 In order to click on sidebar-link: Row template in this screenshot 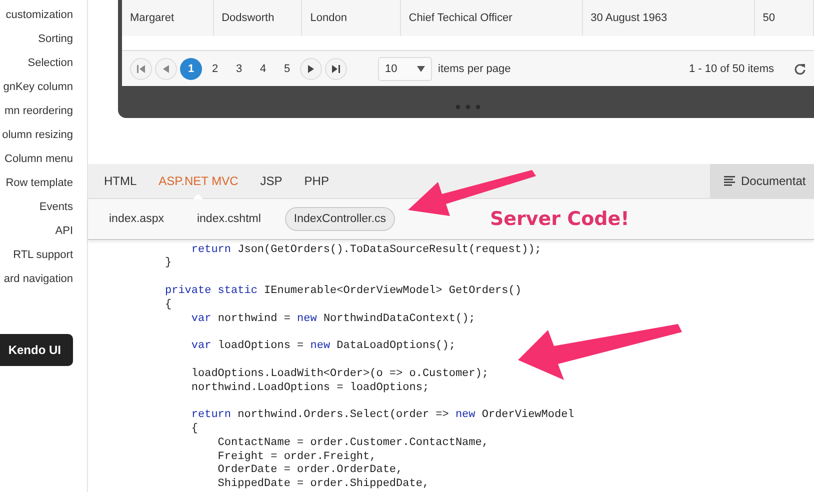, I will do `click(39, 183)`.